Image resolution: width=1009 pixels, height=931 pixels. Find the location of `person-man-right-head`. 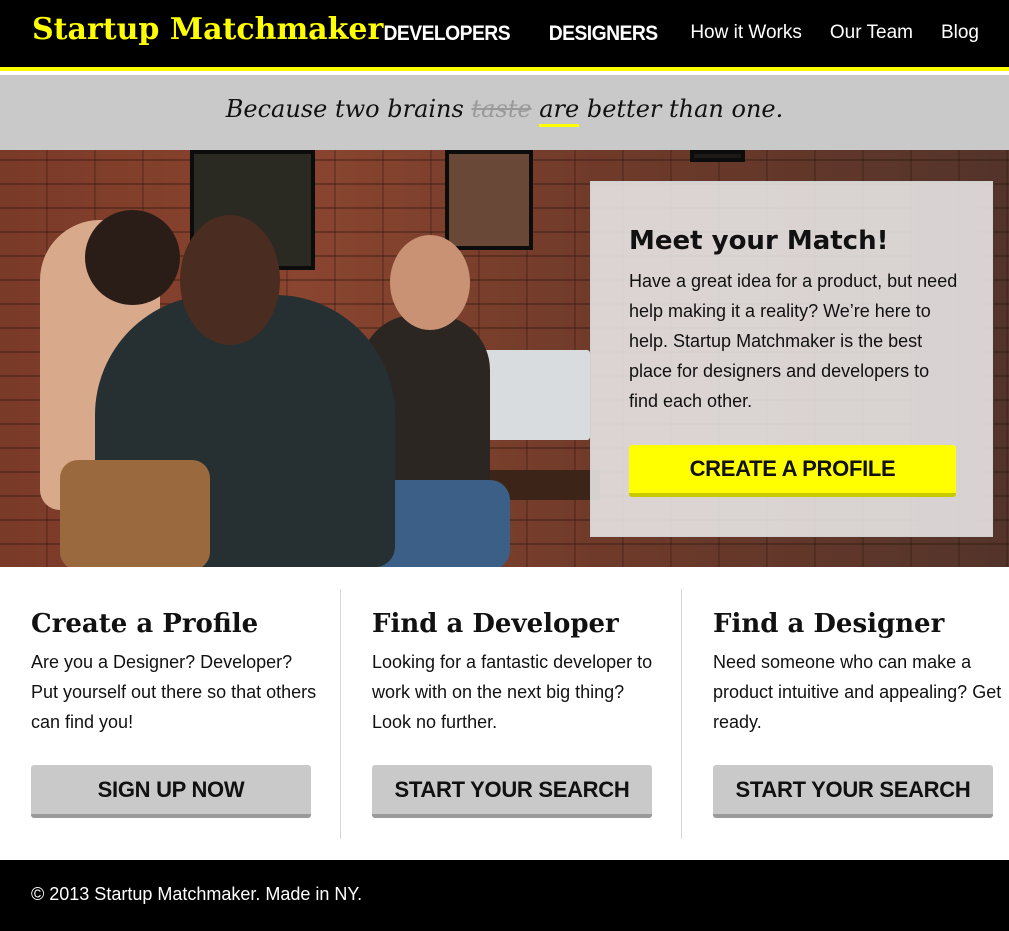

person-man-right-head is located at coordinates (430, 282).